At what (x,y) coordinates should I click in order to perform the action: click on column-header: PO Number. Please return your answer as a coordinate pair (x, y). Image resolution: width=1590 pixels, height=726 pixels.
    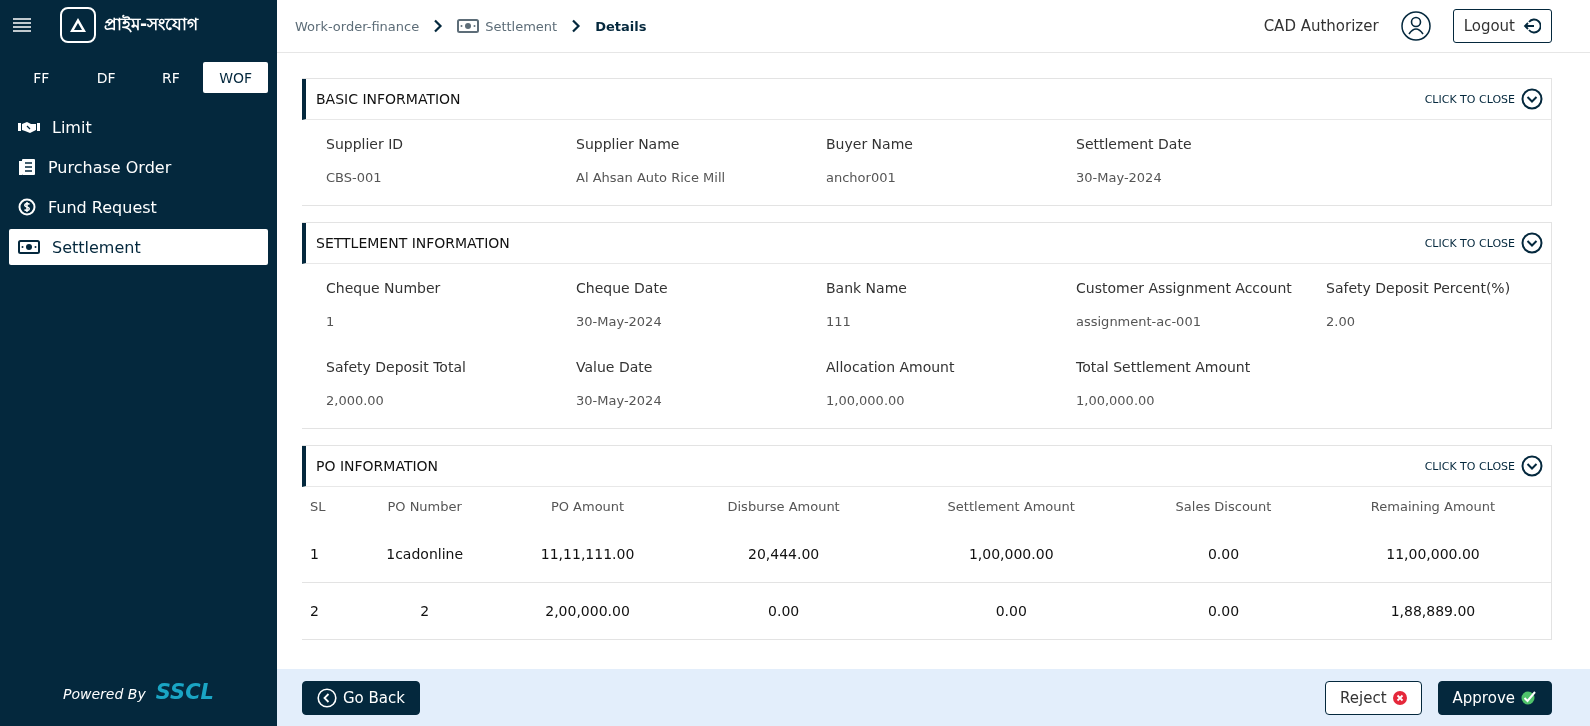
    Looking at the image, I should click on (424, 506).